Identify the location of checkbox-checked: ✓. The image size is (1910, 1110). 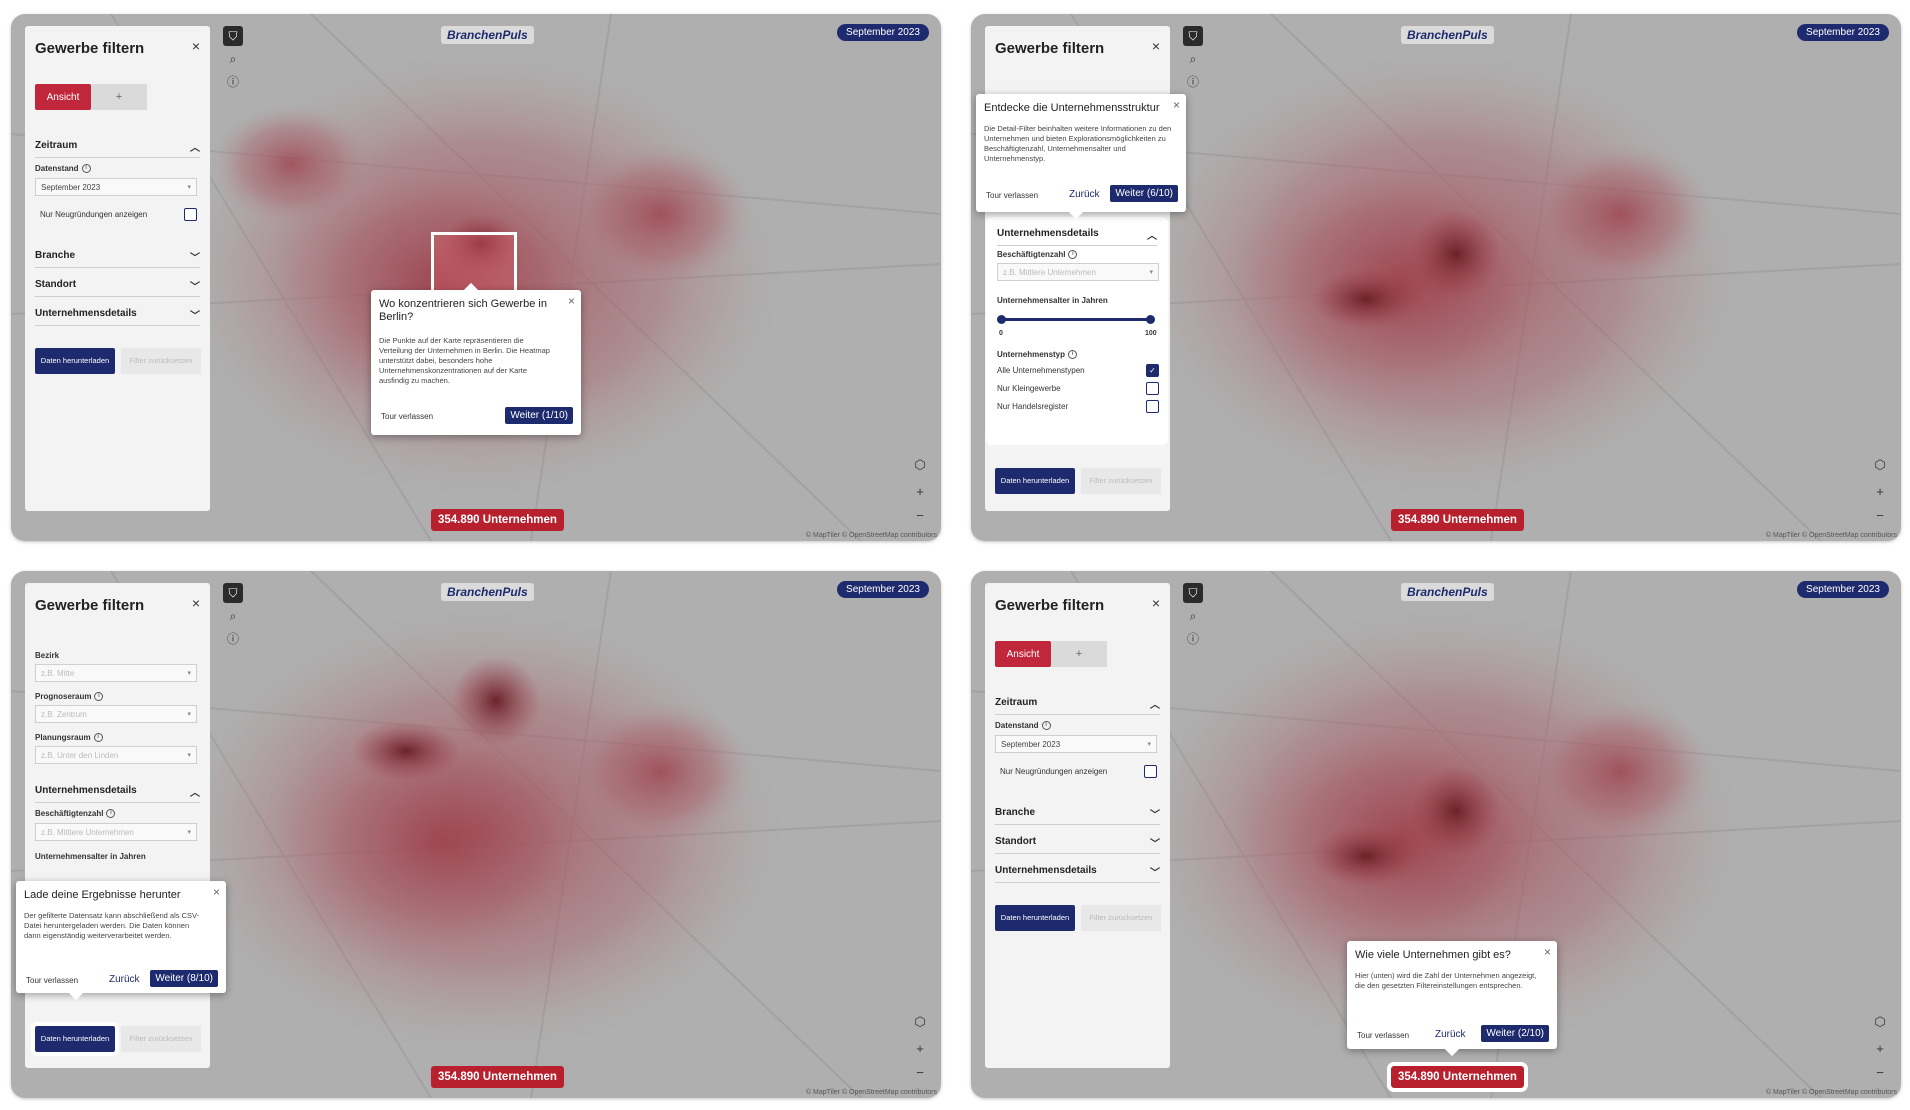
(1152, 370).